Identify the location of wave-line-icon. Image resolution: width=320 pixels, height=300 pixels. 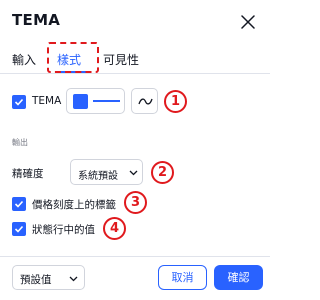
(145, 101).